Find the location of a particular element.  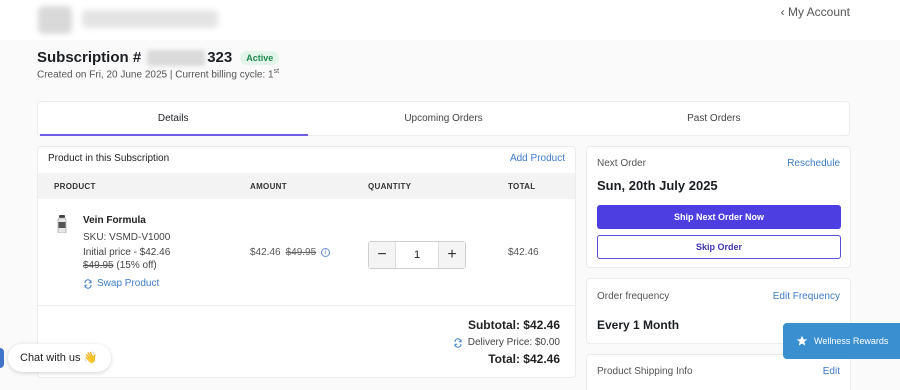

refresh-icon is located at coordinates (458, 342).